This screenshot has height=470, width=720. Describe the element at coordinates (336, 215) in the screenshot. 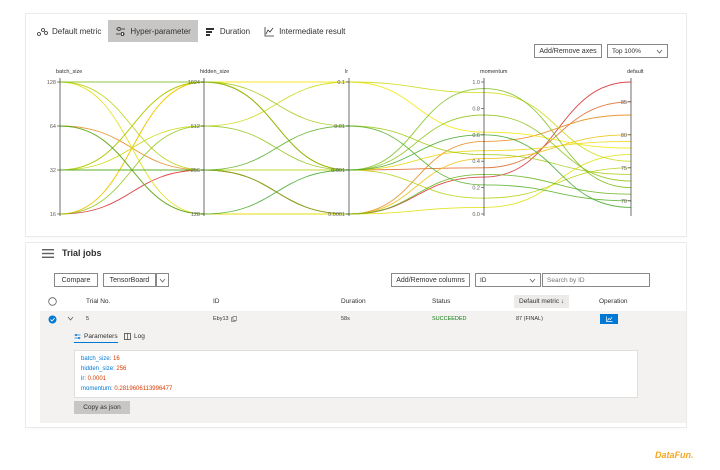

I see `tick-label: 0.0001` at that location.